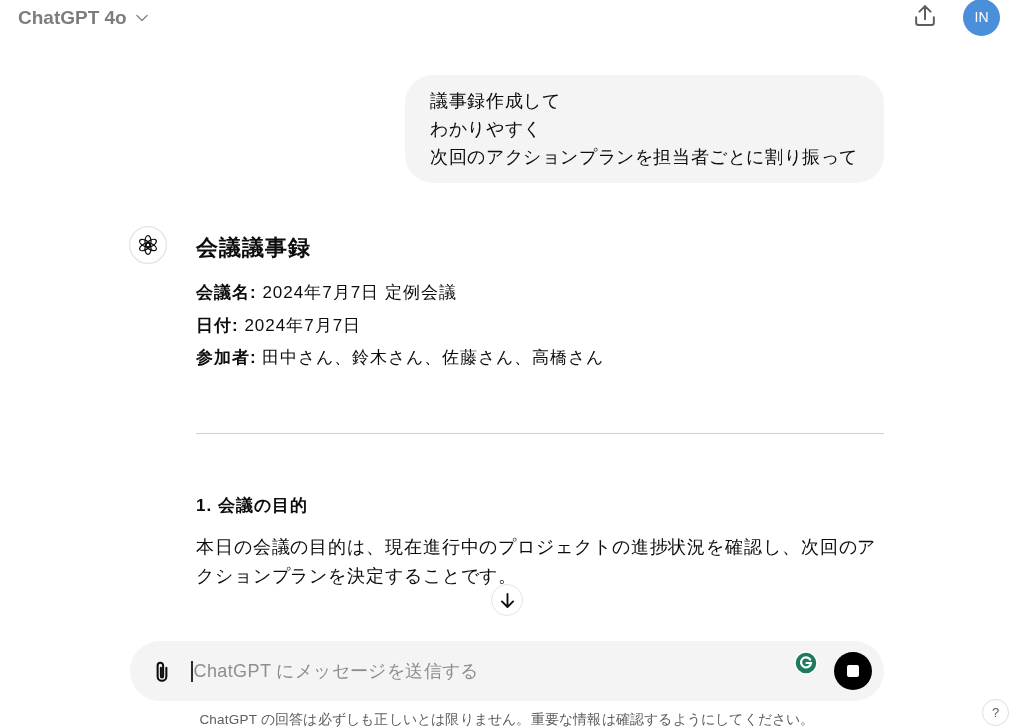  I want to click on minutes-detail-line: 参加者: 田中さん、鈴木さん、佐藤さん、高橋さん, so click(401, 358).